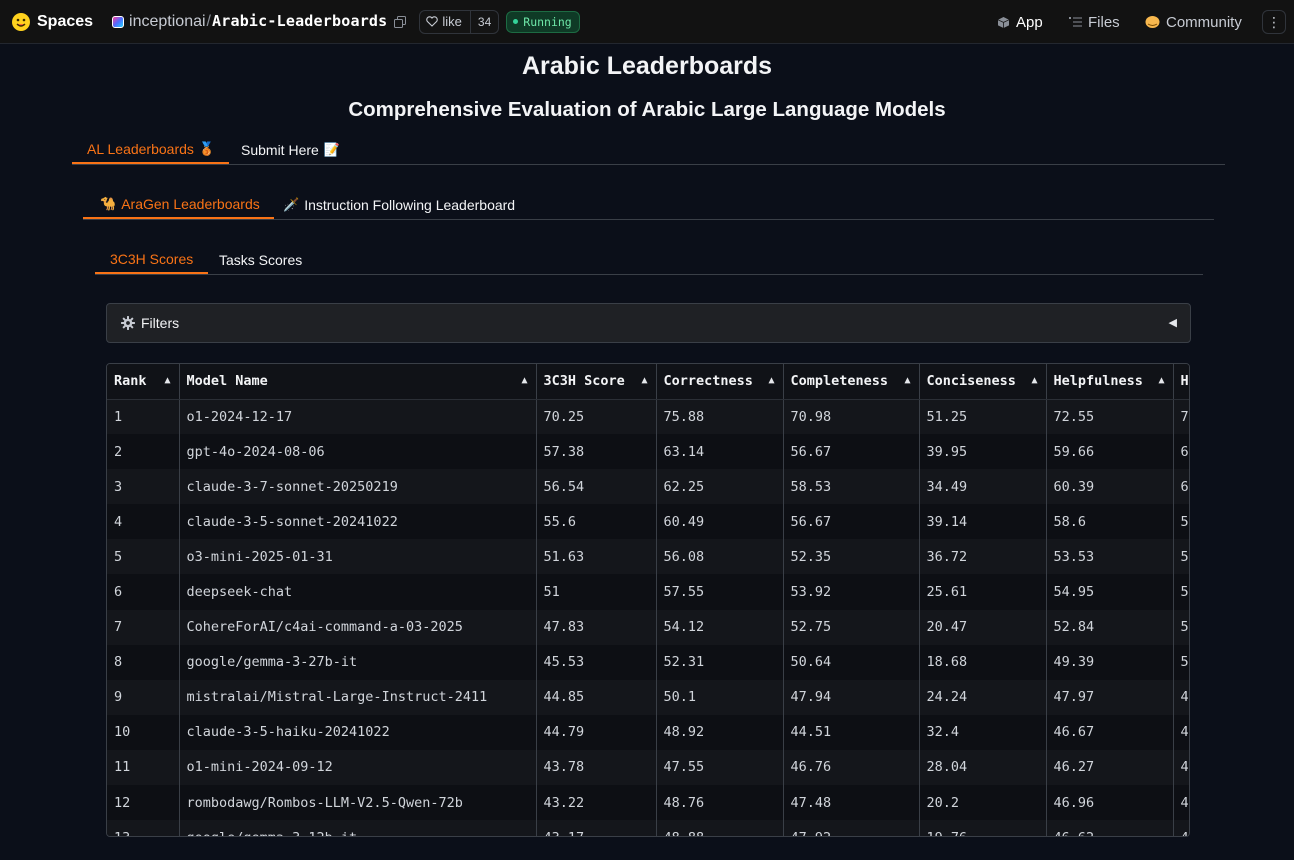 This screenshot has height=860, width=1294. What do you see at coordinates (143, 592) in the screenshot?
I see `table-cell-rank: 6` at bounding box center [143, 592].